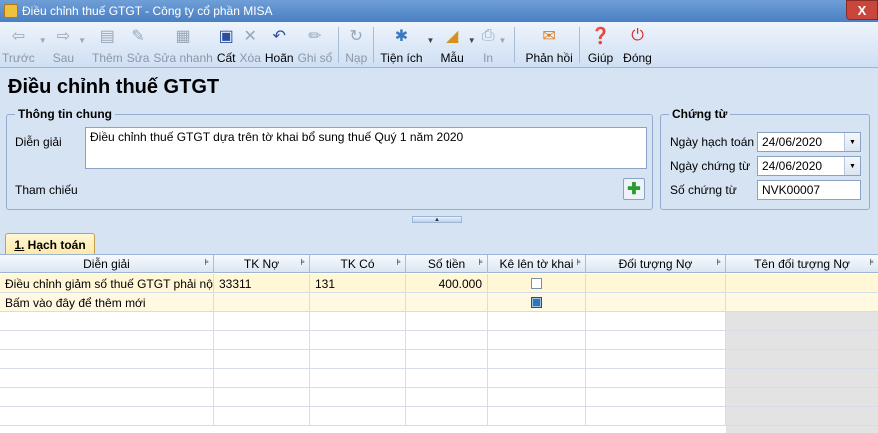  What do you see at coordinates (63, 36) in the screenshot?
I see `arrow-right-icon: ⇨` at bounding box center [63, 36].